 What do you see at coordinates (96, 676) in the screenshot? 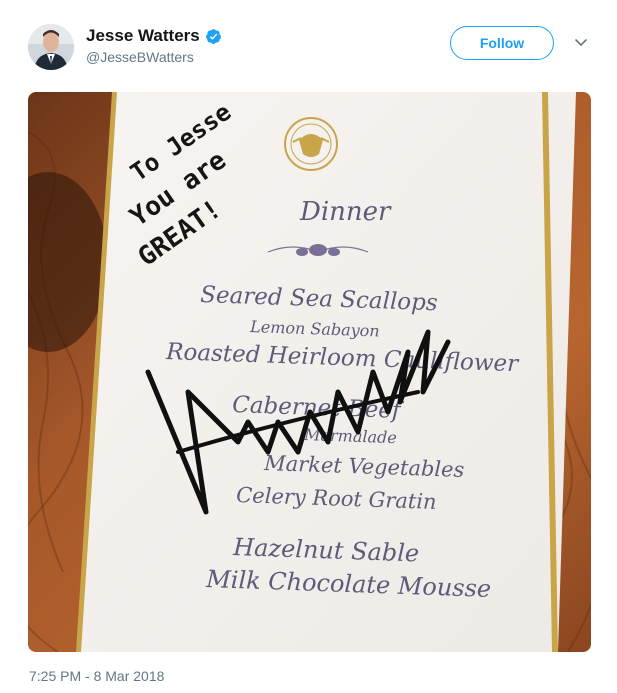
I see `tweet-timestamp: 7:25 PM - 8 Mar 2018` at bounding box center [96, 676].